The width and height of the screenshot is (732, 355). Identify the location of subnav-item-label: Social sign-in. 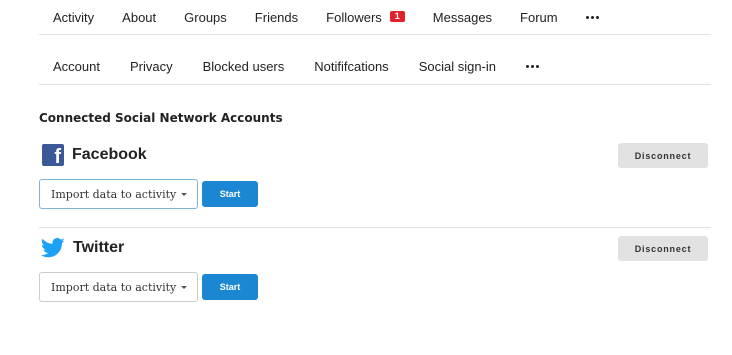
(457, 66).